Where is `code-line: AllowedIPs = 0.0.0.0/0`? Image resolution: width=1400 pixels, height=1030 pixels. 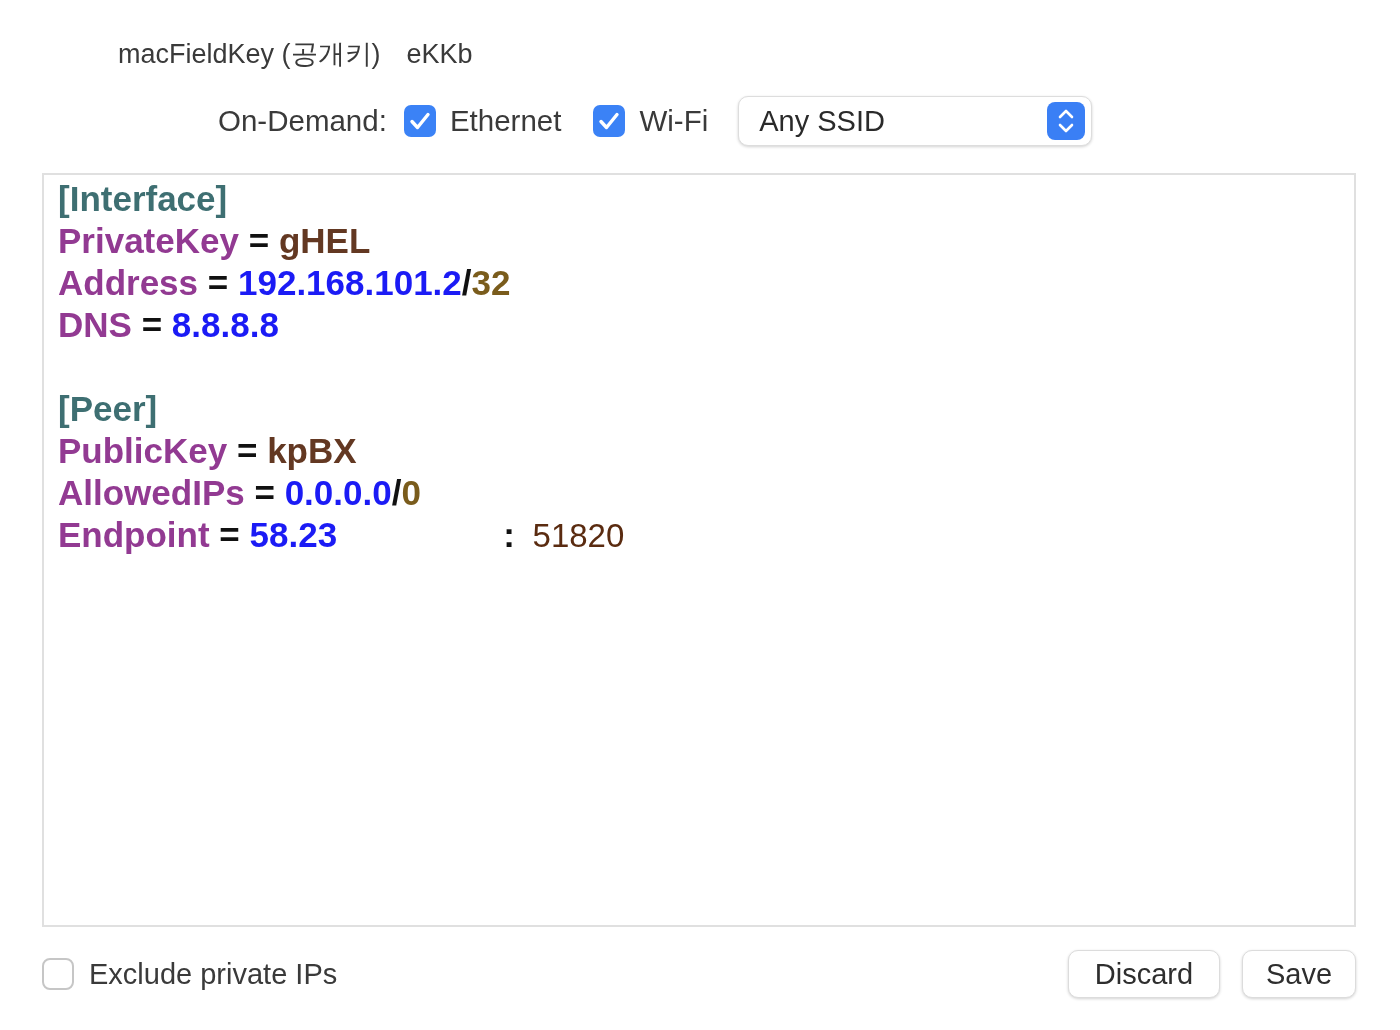
code-line: AllowedIPs = 0.0.0.0/0 is located at coordinates (239, 493).